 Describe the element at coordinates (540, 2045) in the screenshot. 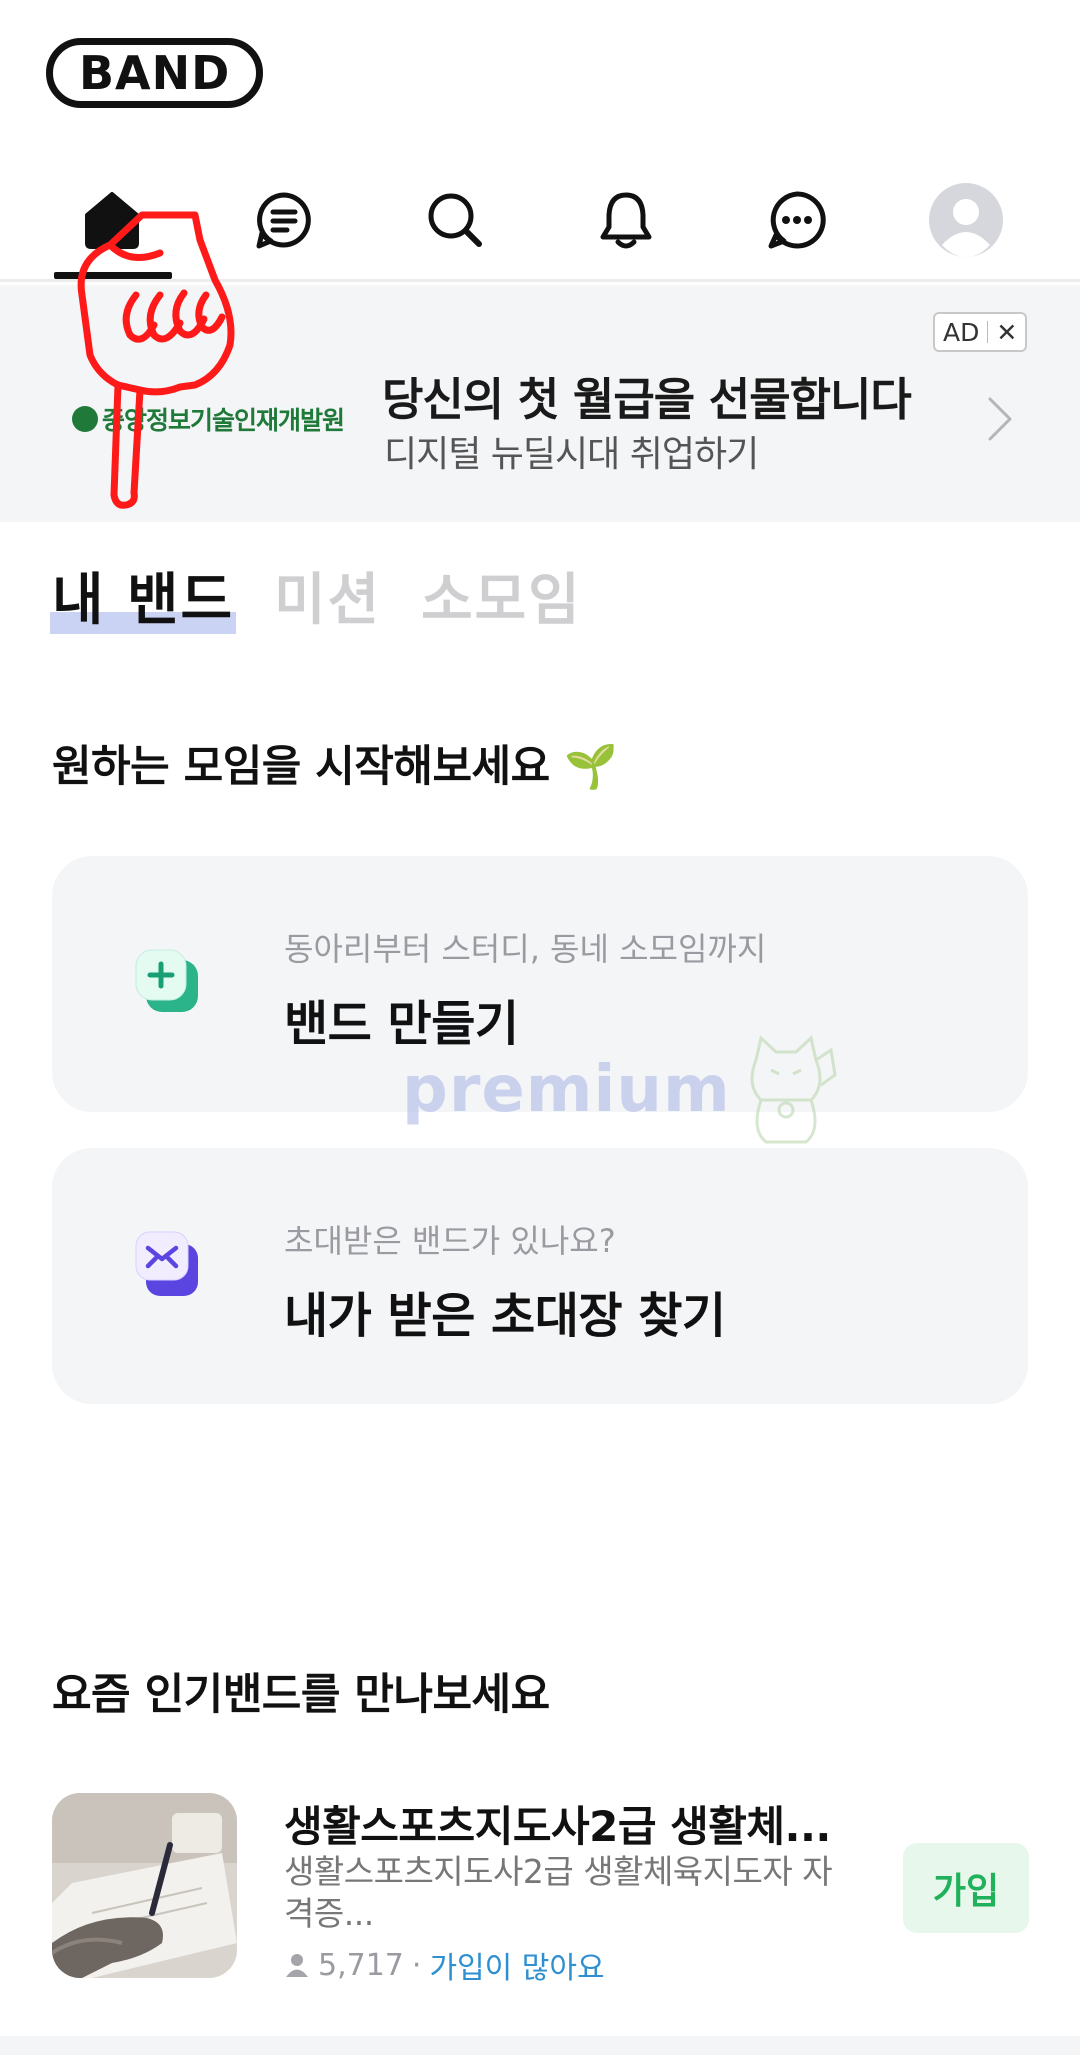

I see `bottom-divider` at that location.